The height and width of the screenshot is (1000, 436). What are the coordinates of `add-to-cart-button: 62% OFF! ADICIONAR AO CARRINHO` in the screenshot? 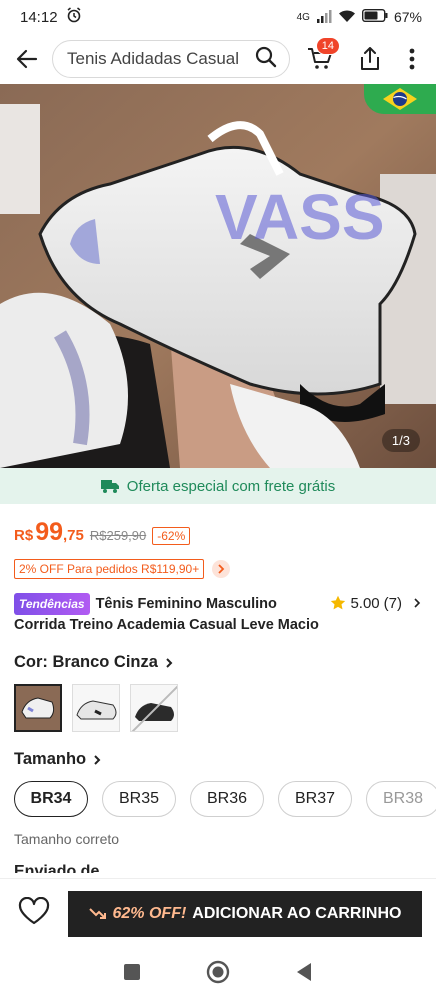 It's located at (245, 913).